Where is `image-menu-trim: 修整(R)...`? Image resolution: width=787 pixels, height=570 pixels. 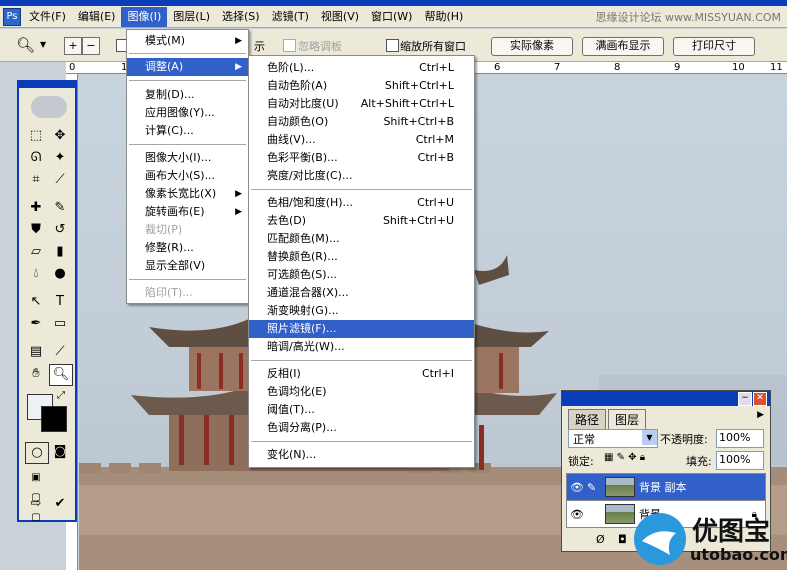 image-menu-trim: 修整(R)... is located at coordinates (187, 248).